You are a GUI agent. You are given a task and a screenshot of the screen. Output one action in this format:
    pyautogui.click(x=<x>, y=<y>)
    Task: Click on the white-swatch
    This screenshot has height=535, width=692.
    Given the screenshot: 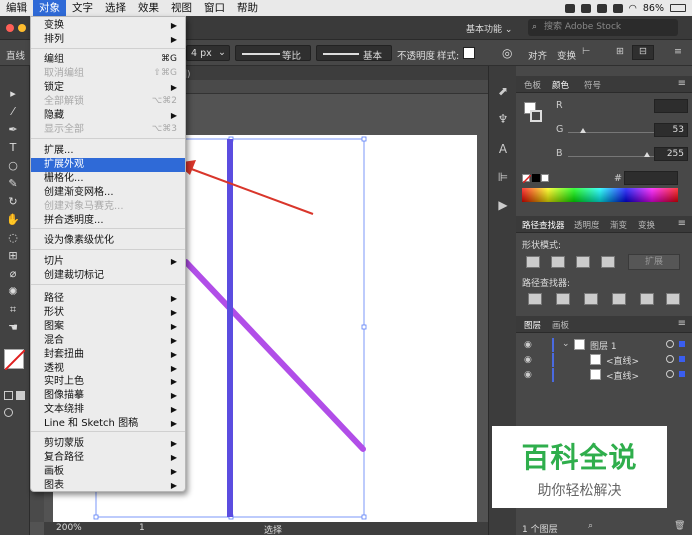 What is the action you would take?
    pyautogui.click(x=545, y=178)
    